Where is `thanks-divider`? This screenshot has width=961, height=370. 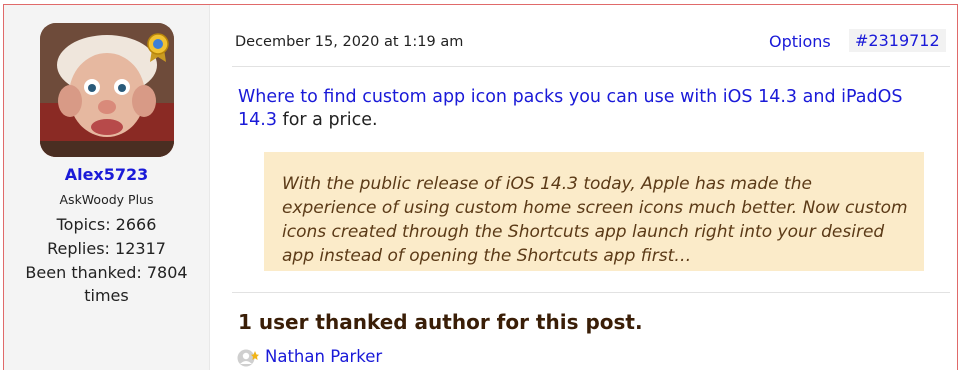 thanks-divider is located at coordinates (591, 292).